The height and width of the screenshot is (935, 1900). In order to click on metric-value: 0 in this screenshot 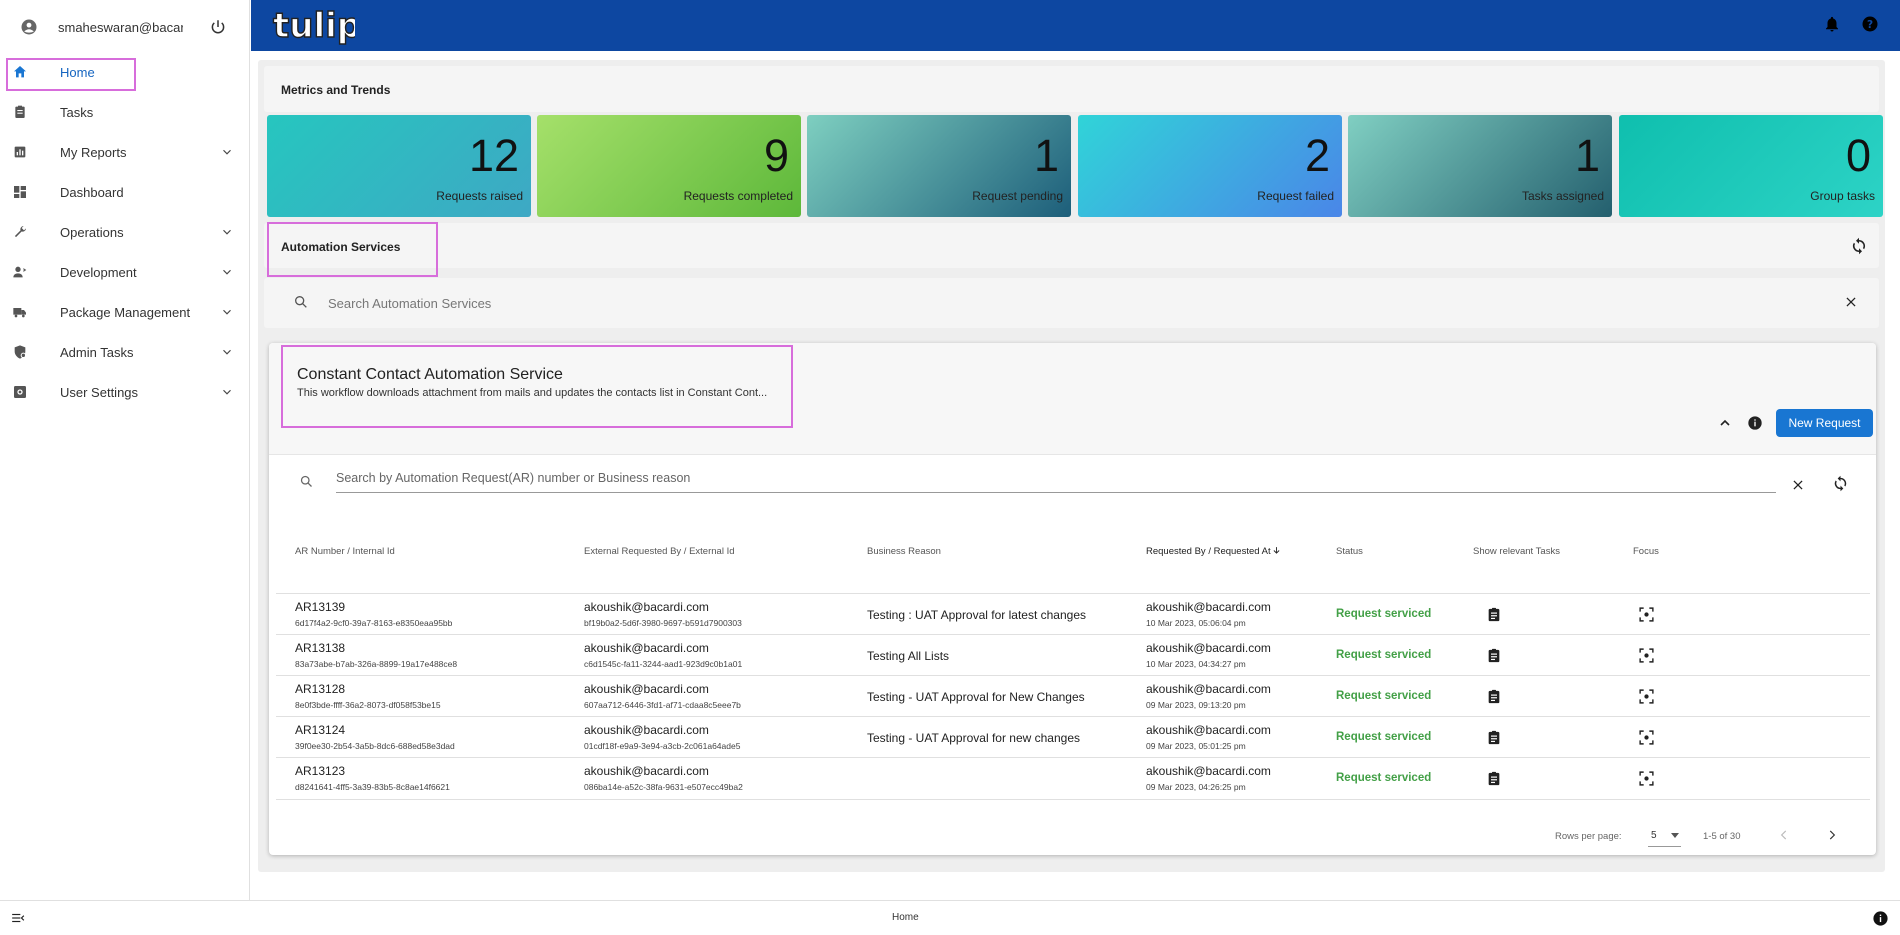, I will do `click(1858, 155)`.